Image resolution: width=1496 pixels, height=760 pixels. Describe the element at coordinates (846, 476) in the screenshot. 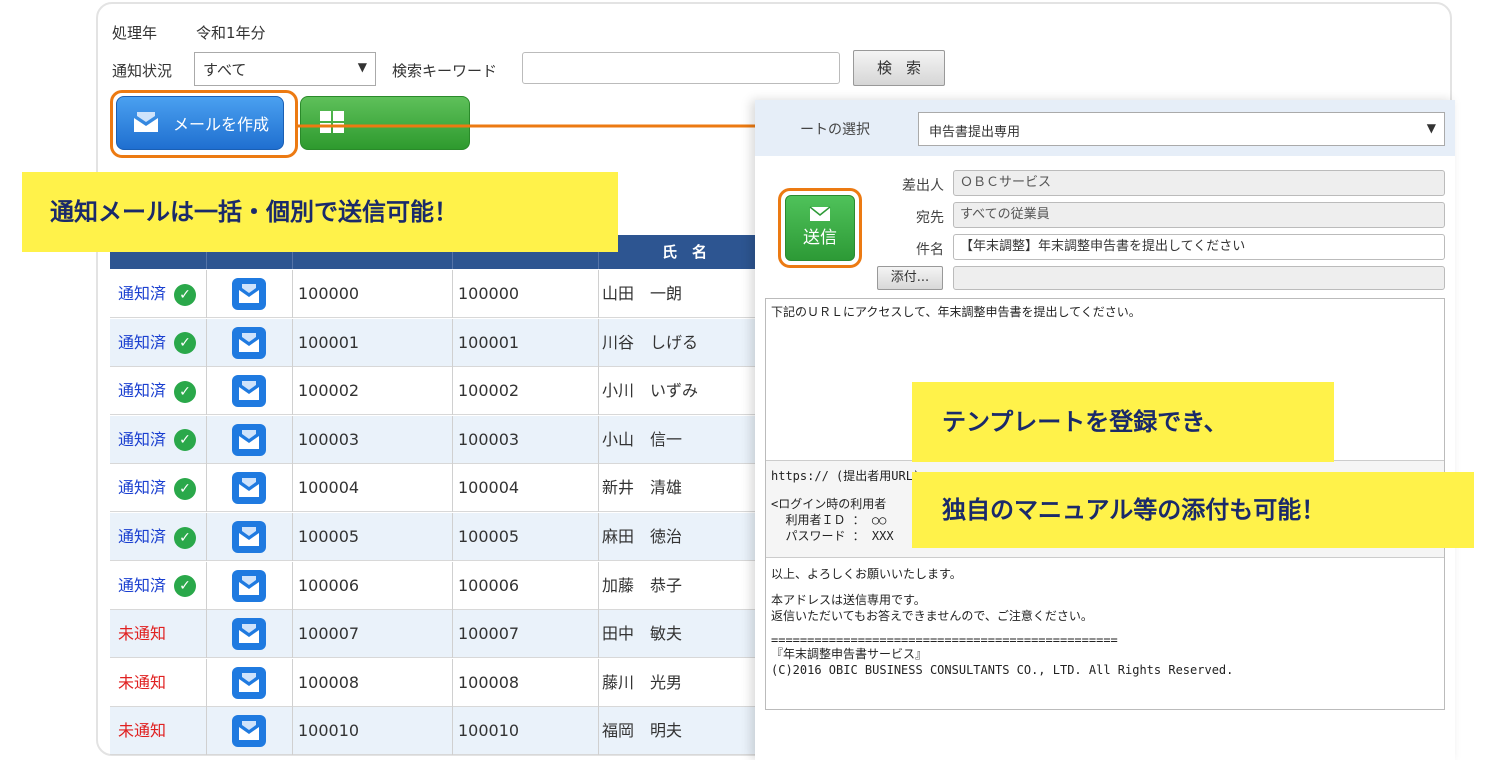

I see `body-url: https:// (提出者用URL)` at that location.